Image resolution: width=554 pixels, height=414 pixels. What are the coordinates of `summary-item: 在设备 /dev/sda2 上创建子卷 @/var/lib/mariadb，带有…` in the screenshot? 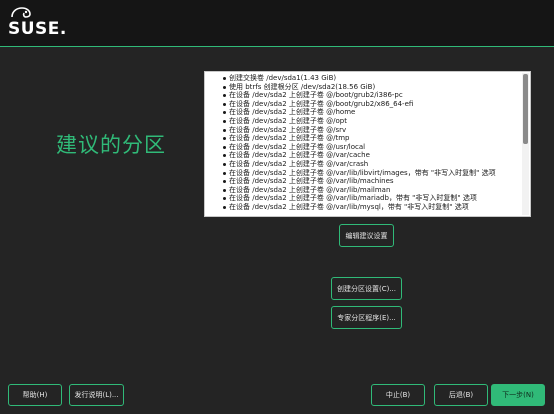 It's located at (376, 198).